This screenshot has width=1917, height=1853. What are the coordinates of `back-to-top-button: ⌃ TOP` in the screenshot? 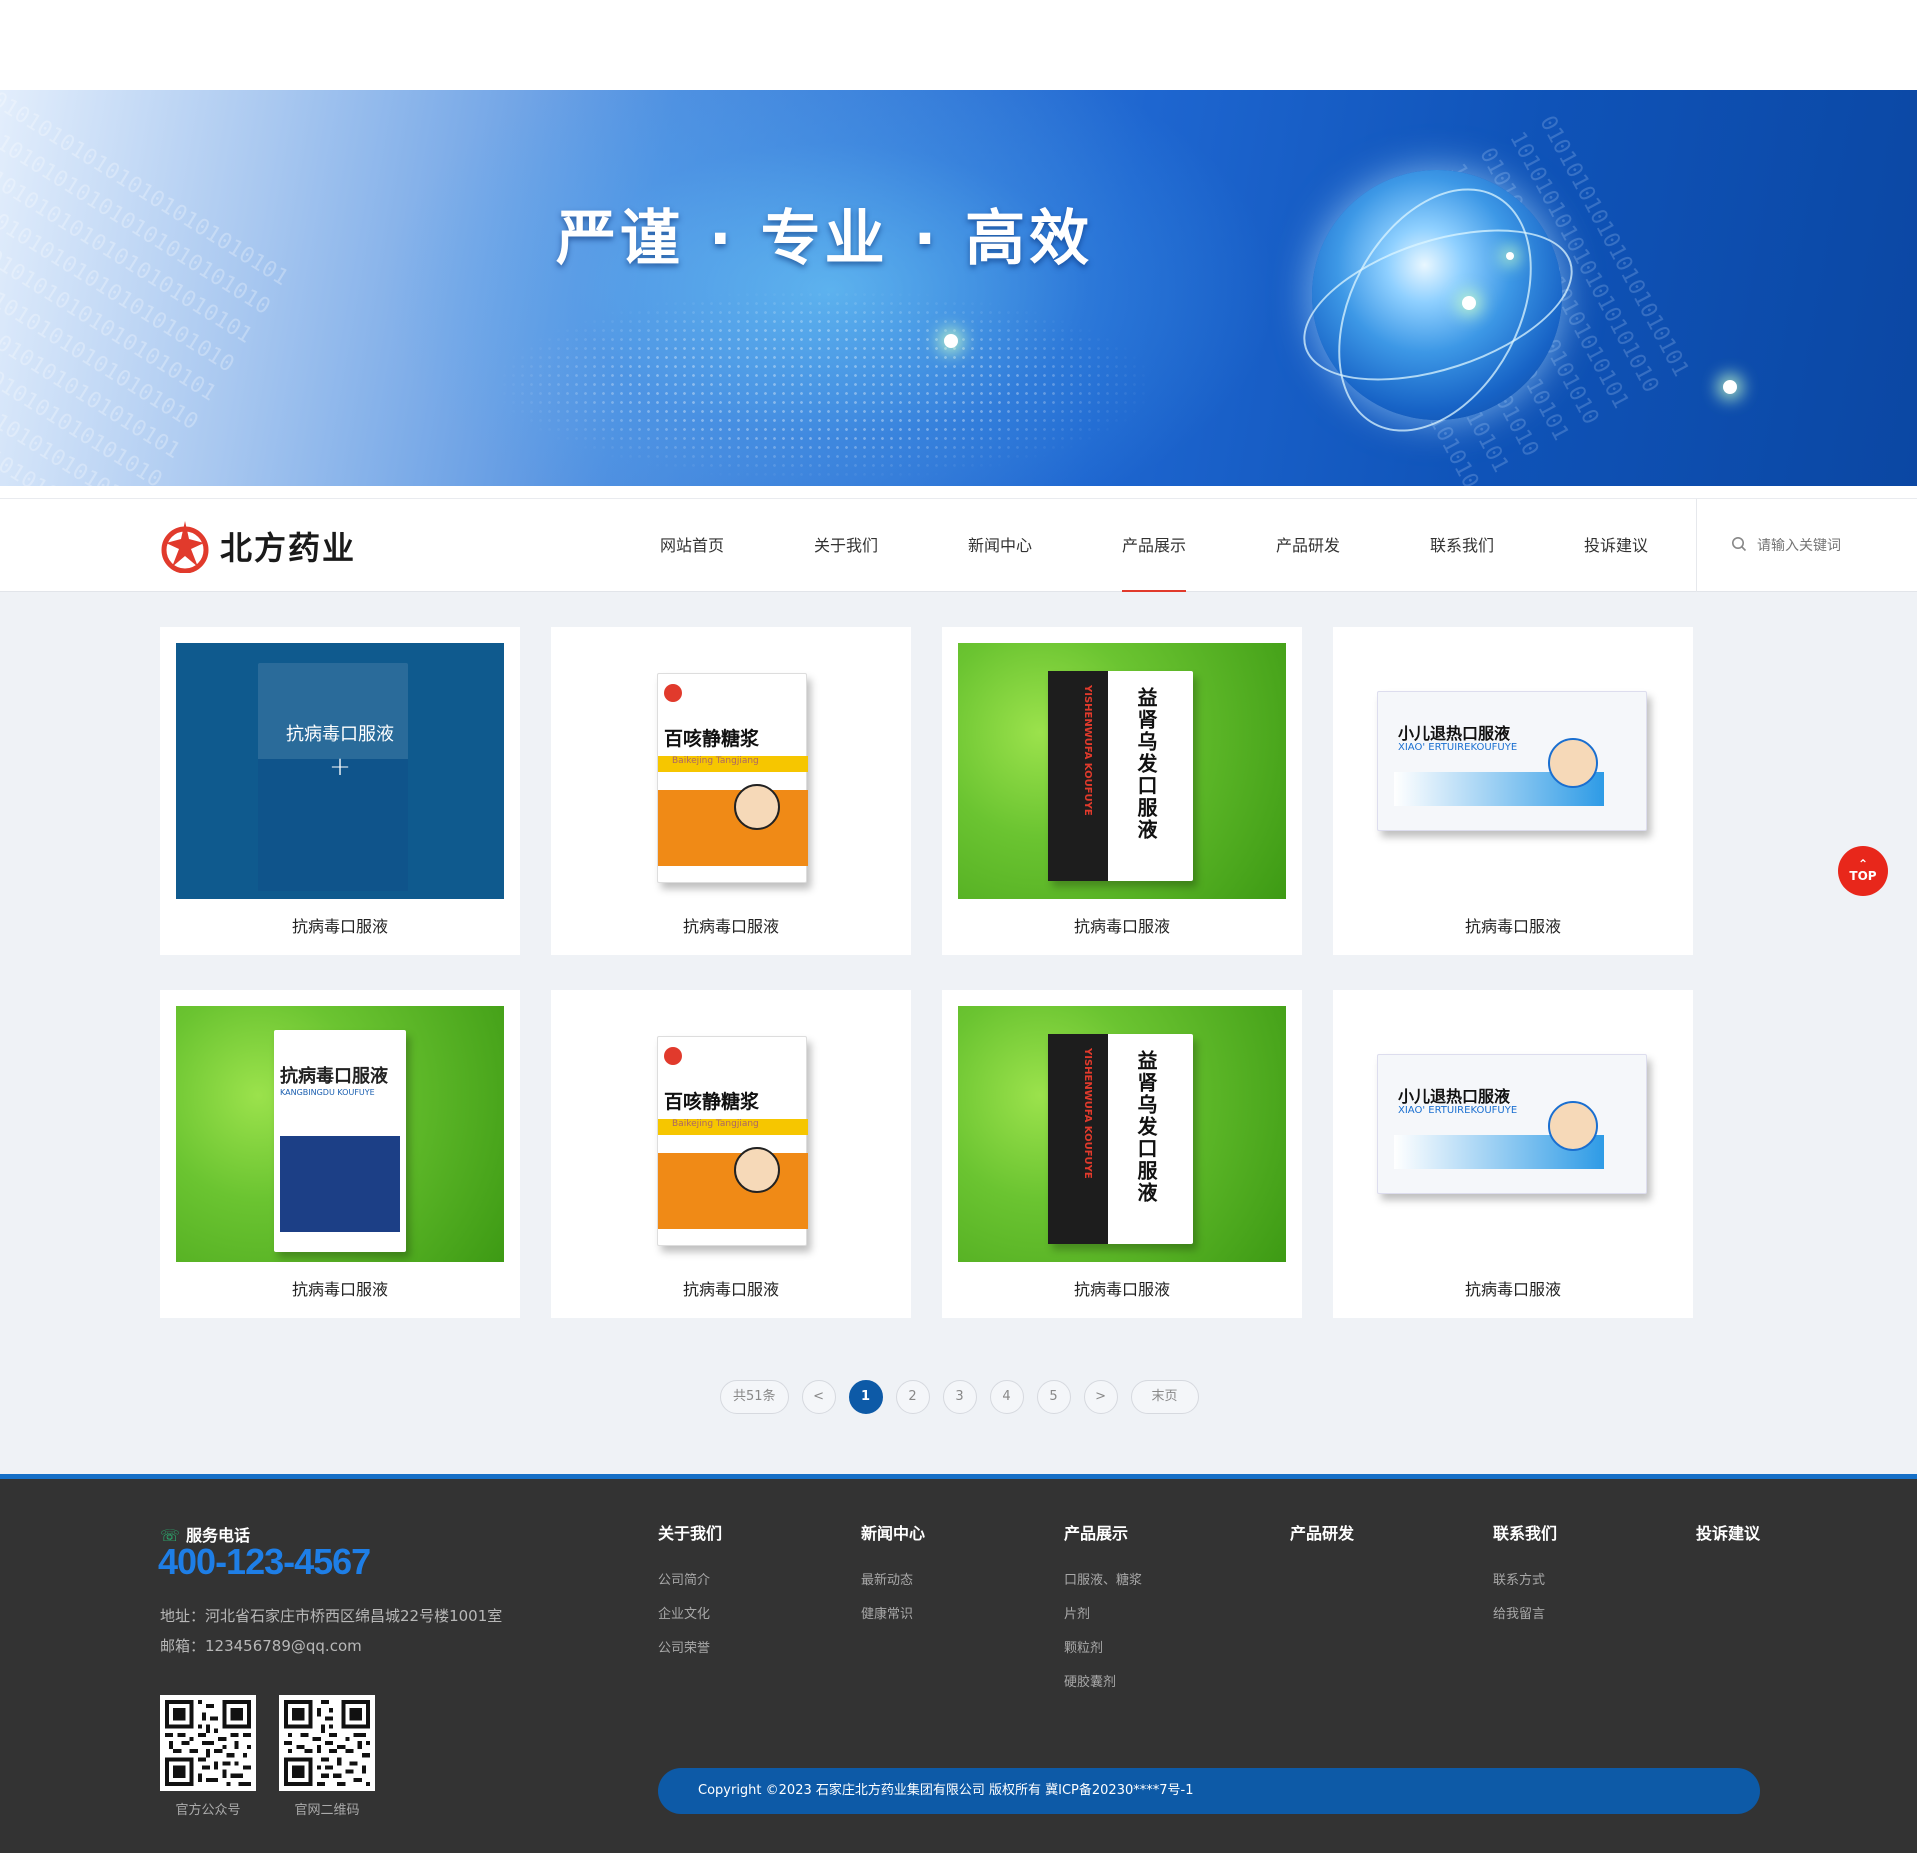 It's located at (1863, 871).